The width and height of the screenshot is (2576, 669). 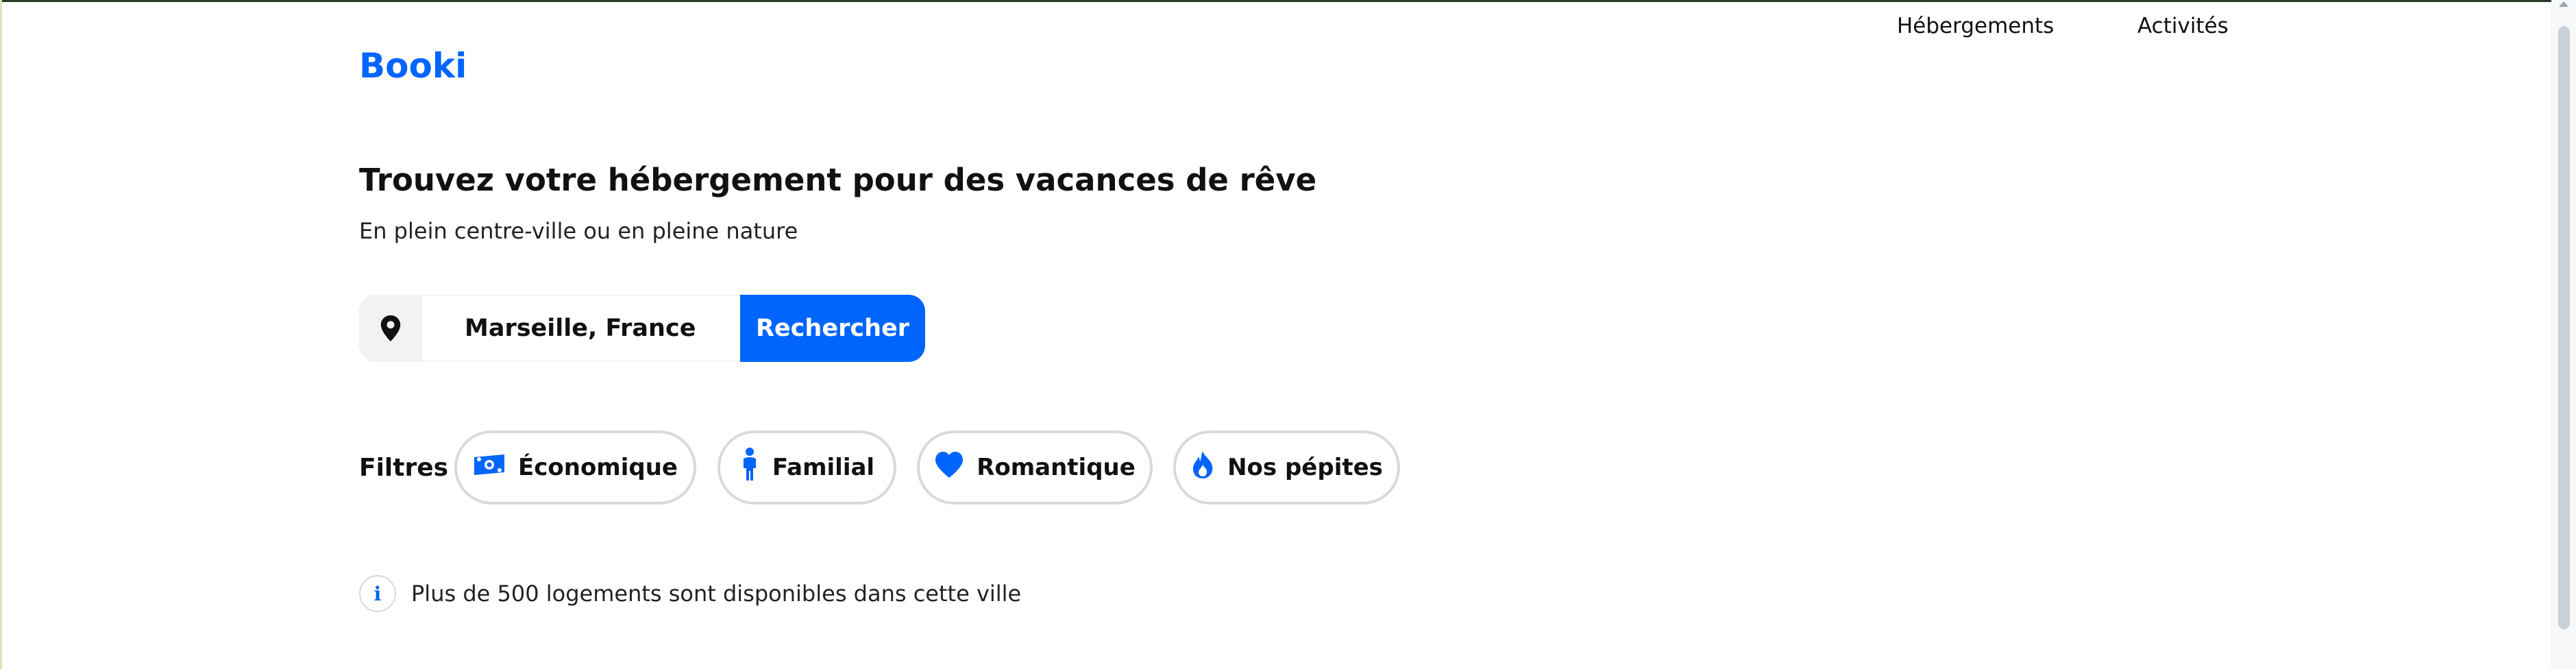 I want to click on vertical-scrollbar, so click(x=2564, y=334).